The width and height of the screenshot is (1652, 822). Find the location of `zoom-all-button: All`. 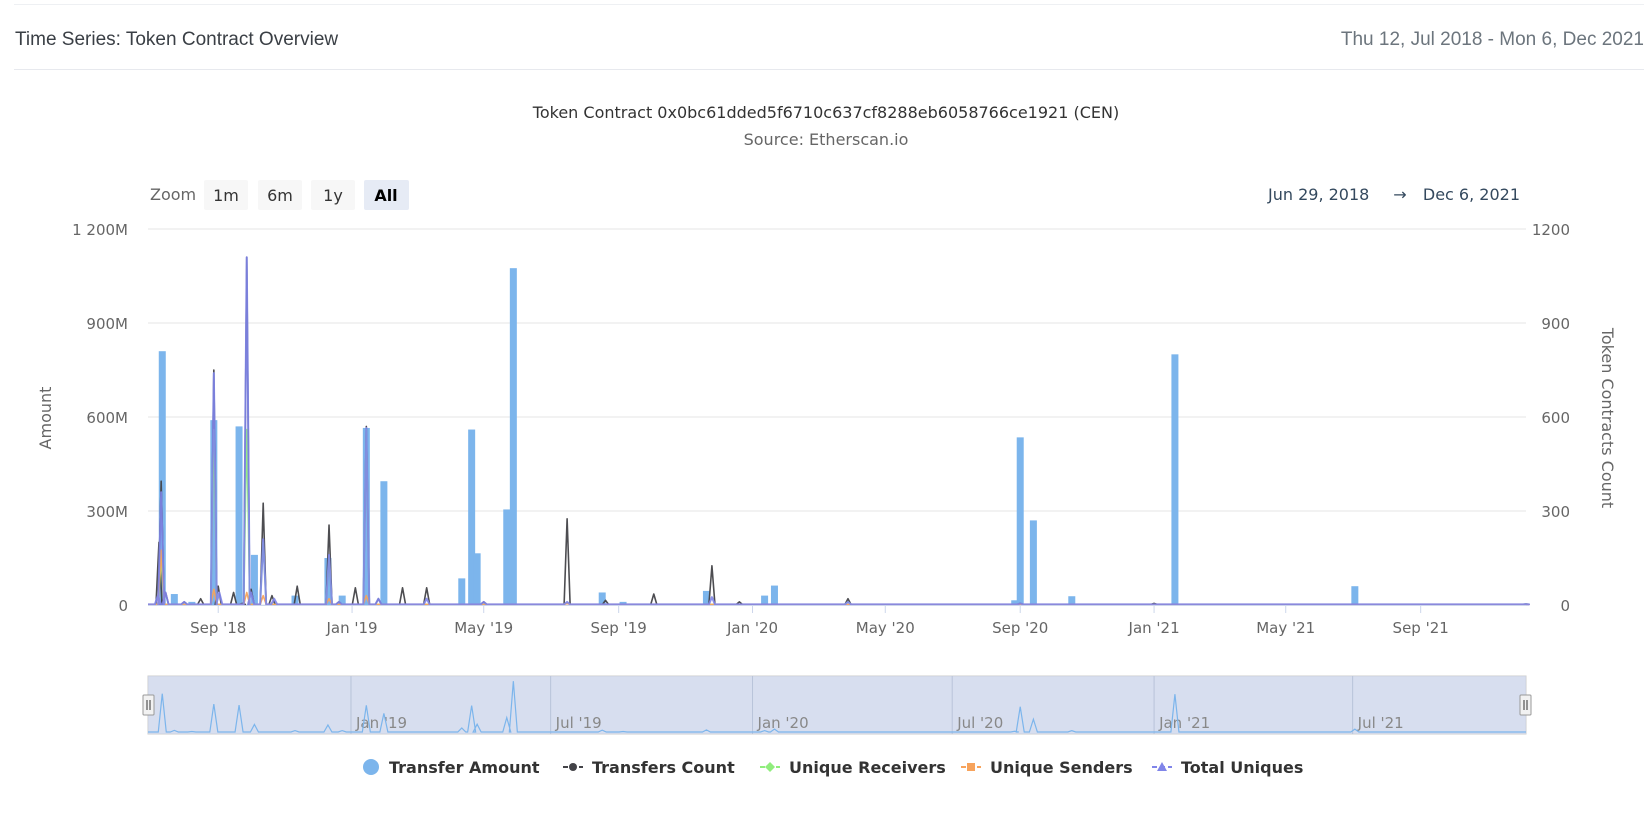

zoom-all-button: All is located at coordinates (386, 195).